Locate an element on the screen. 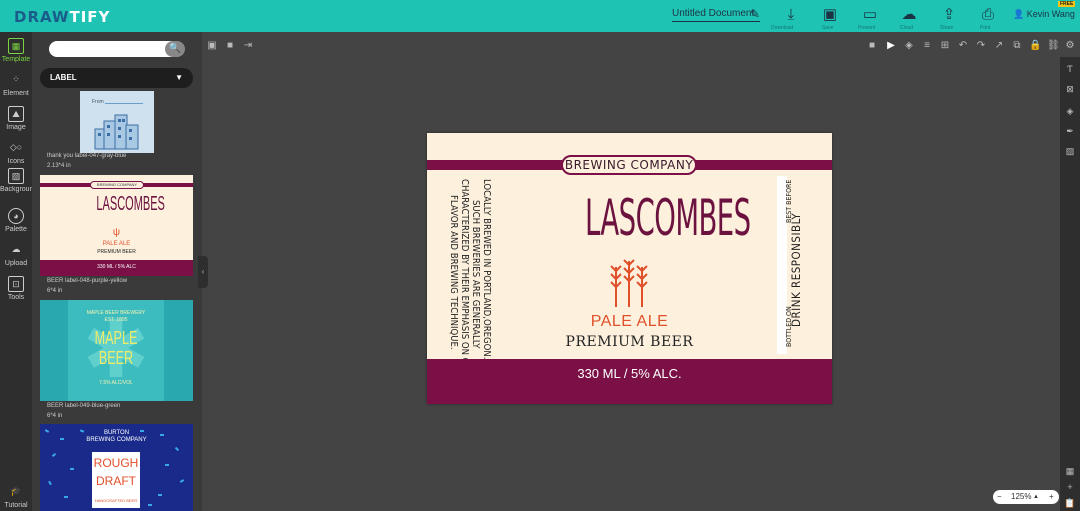 Image resolution: width=1080 pixels, height=511 pixels. nav-palette: ◕ Palette is located at coordinates (16, 220).